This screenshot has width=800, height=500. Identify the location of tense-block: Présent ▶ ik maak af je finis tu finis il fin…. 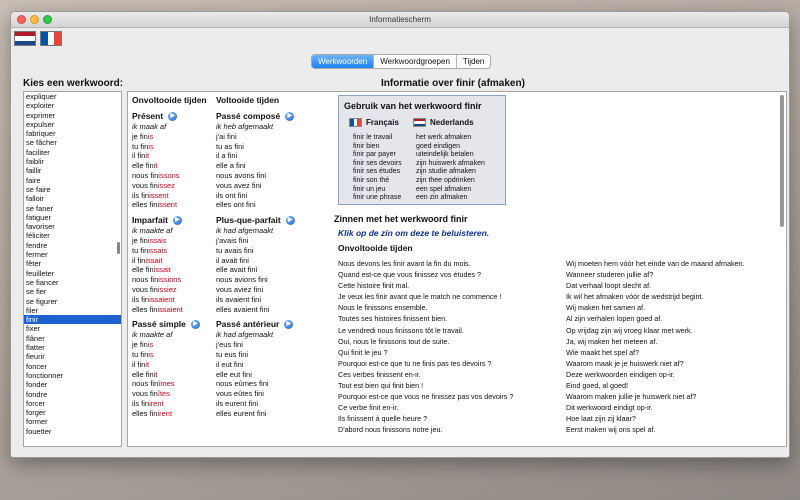
(169, 160).